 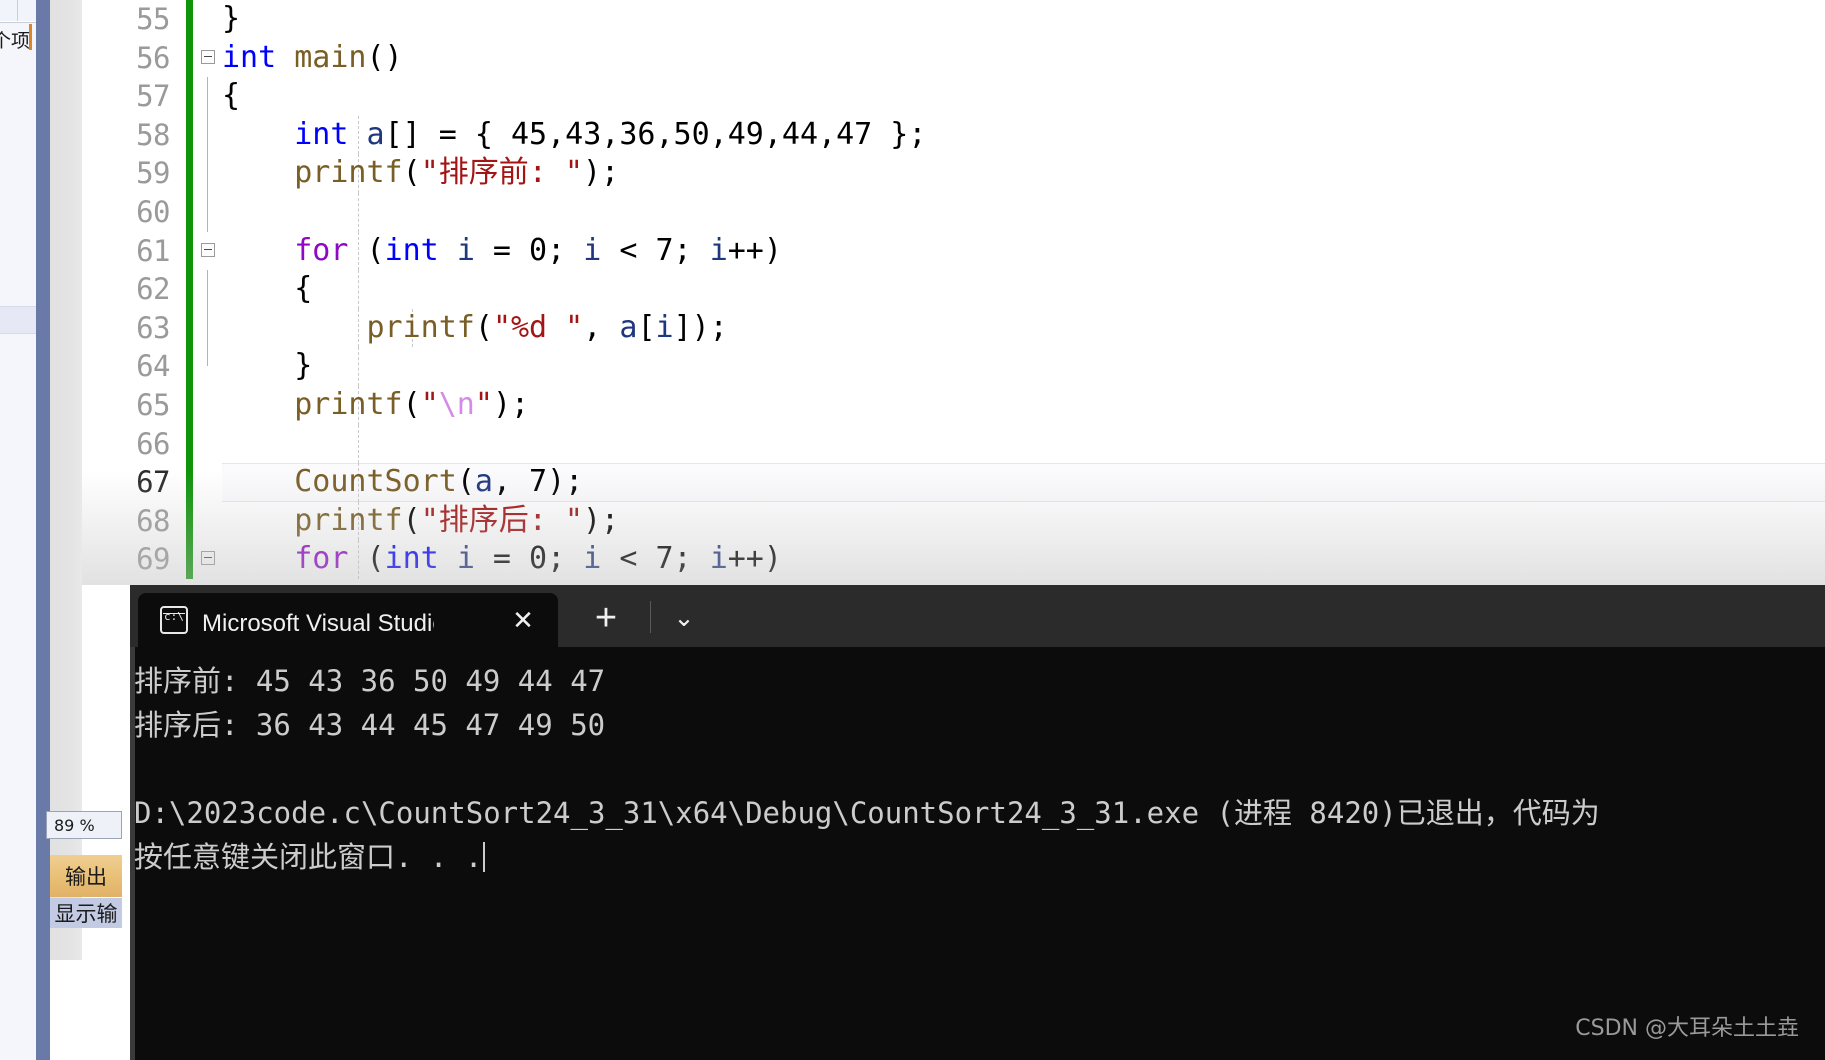 I want to click on close-icon: ✕, so click(x=523, y=620).